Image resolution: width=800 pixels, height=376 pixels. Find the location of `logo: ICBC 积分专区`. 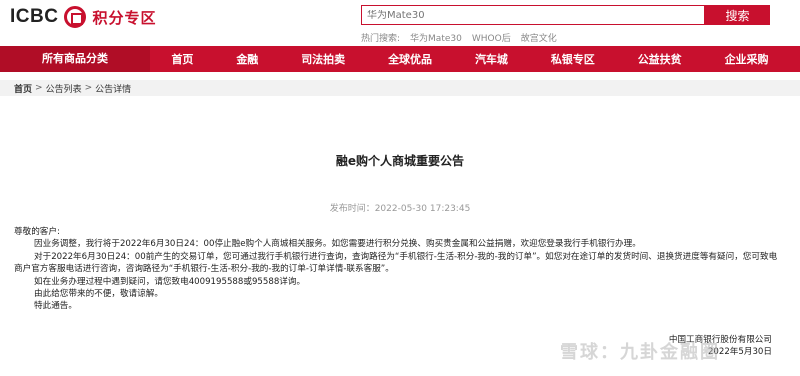

logo: ICBC 积分专区 is located at coordinates (83, 17).